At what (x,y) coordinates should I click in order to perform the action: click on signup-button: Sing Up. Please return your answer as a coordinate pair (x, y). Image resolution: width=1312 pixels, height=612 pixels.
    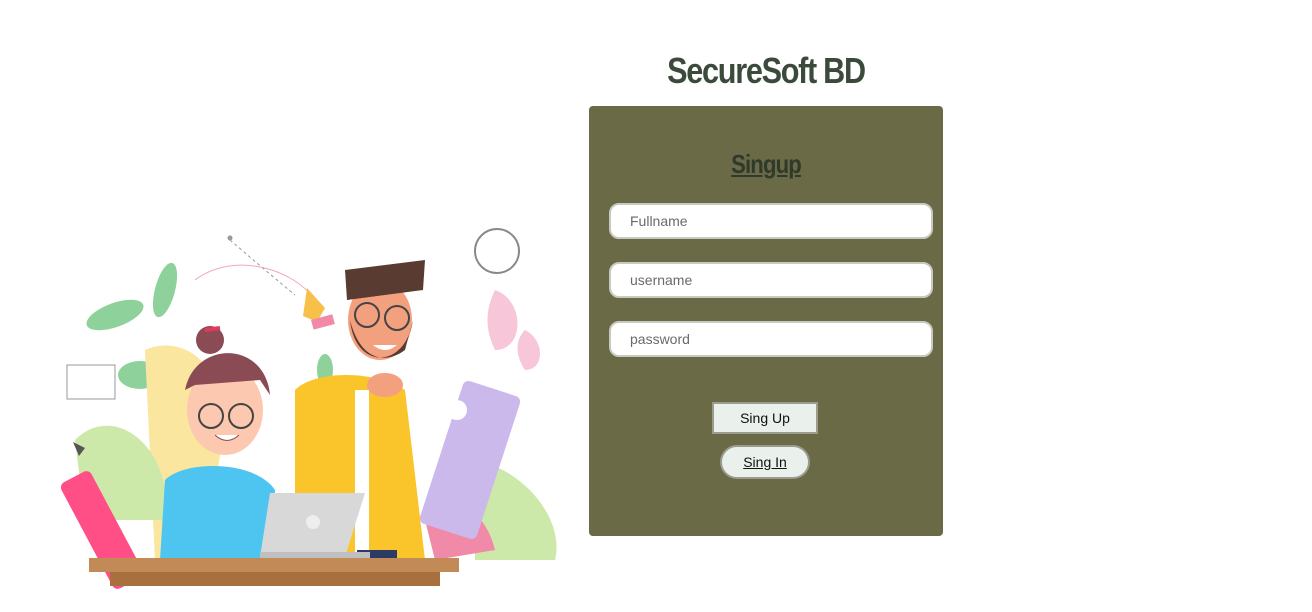
    Looking at the image, I should click on (765, 418).